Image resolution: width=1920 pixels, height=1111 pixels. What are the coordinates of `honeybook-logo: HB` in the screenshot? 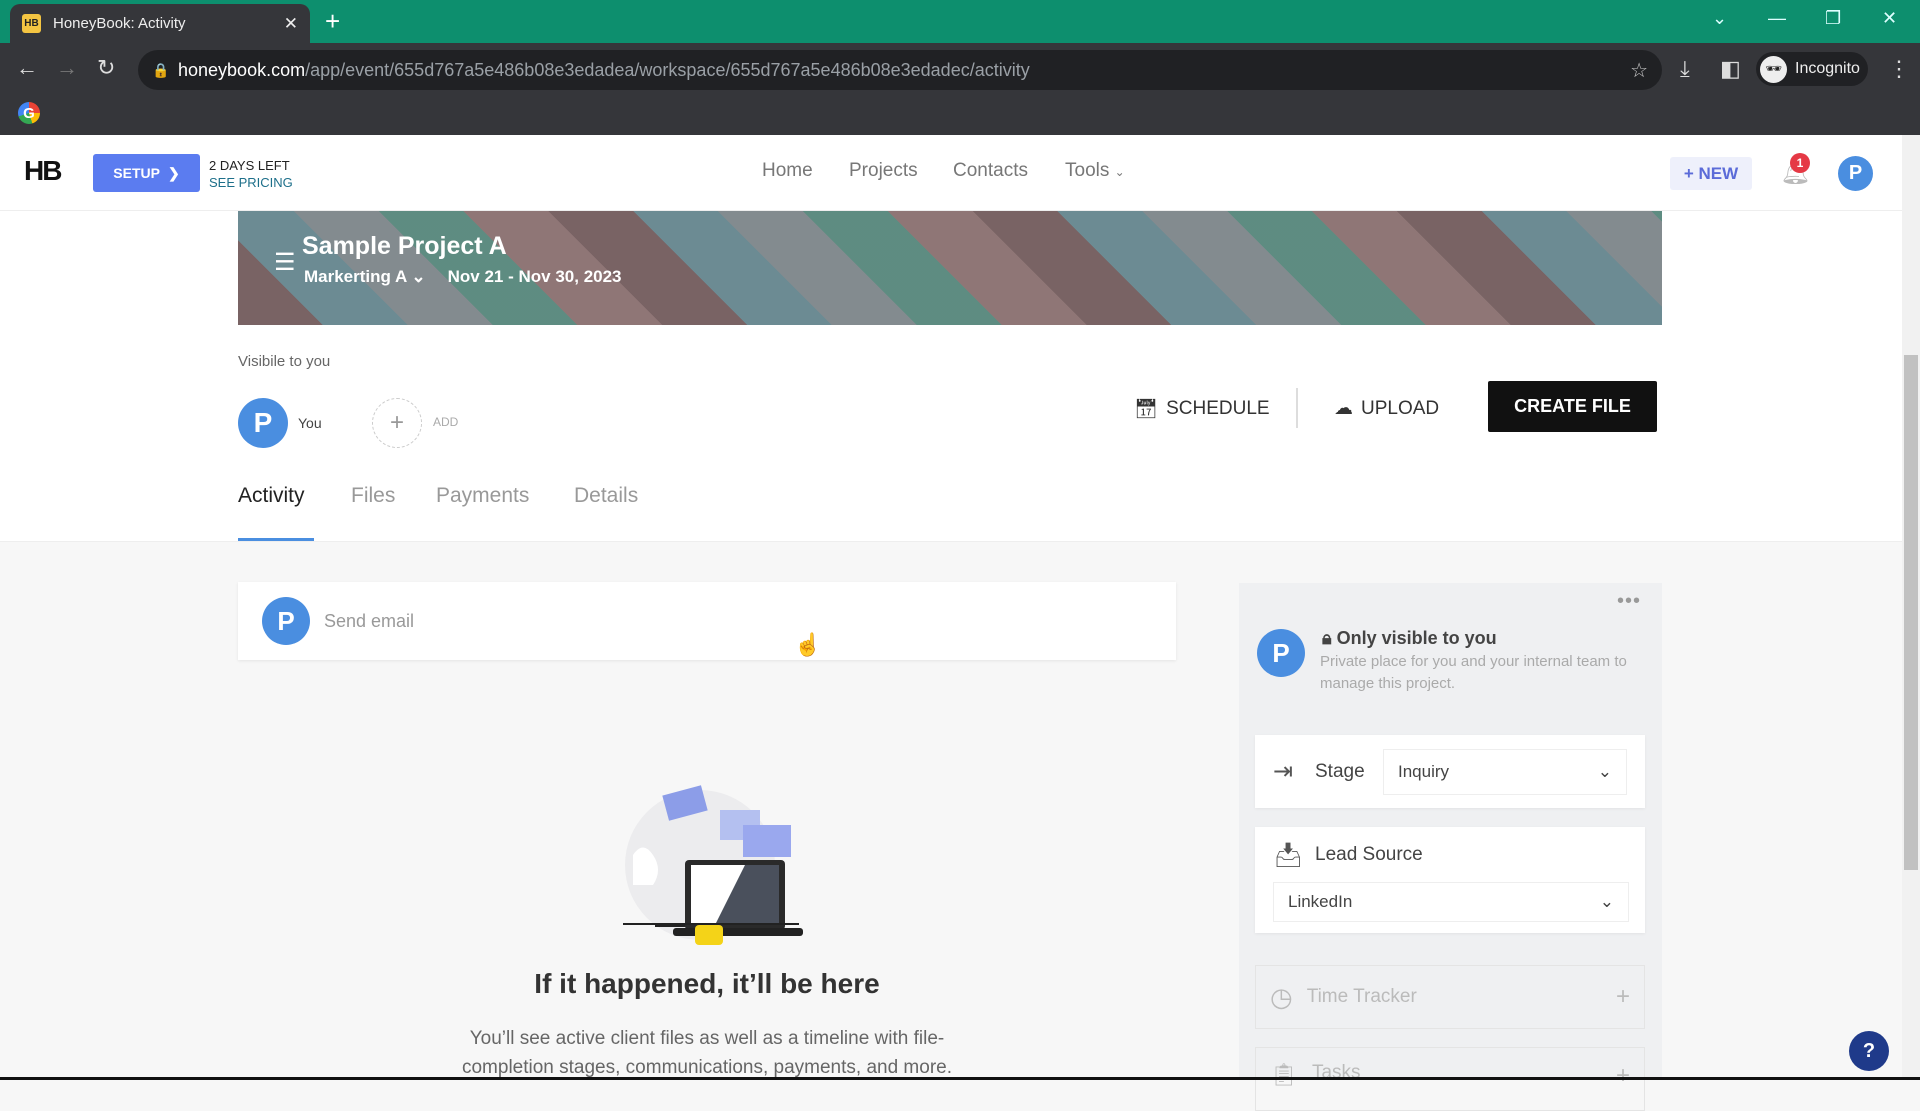 It's located at (43, 171).